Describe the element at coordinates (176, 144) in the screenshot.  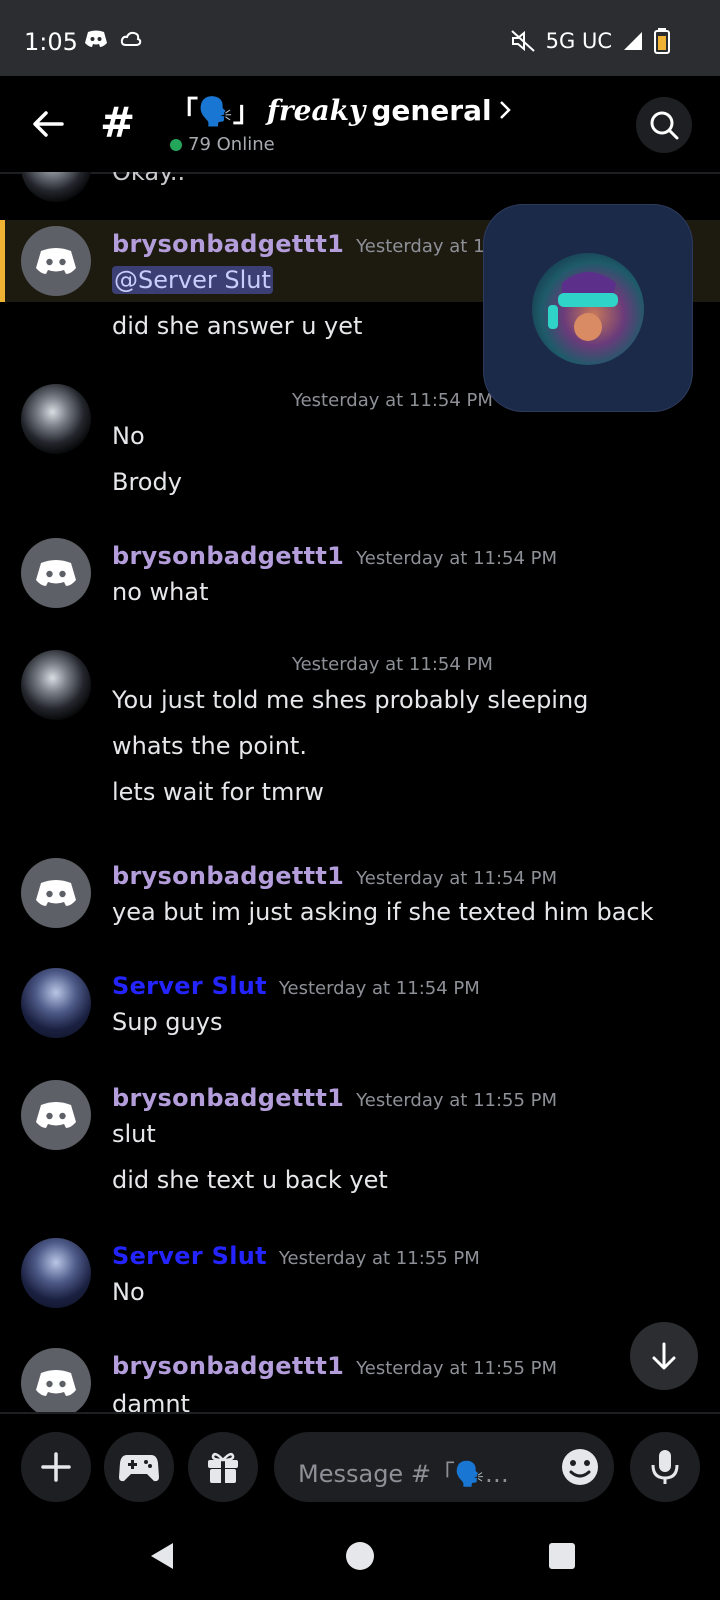
I see `online-dot-icon` at that location.